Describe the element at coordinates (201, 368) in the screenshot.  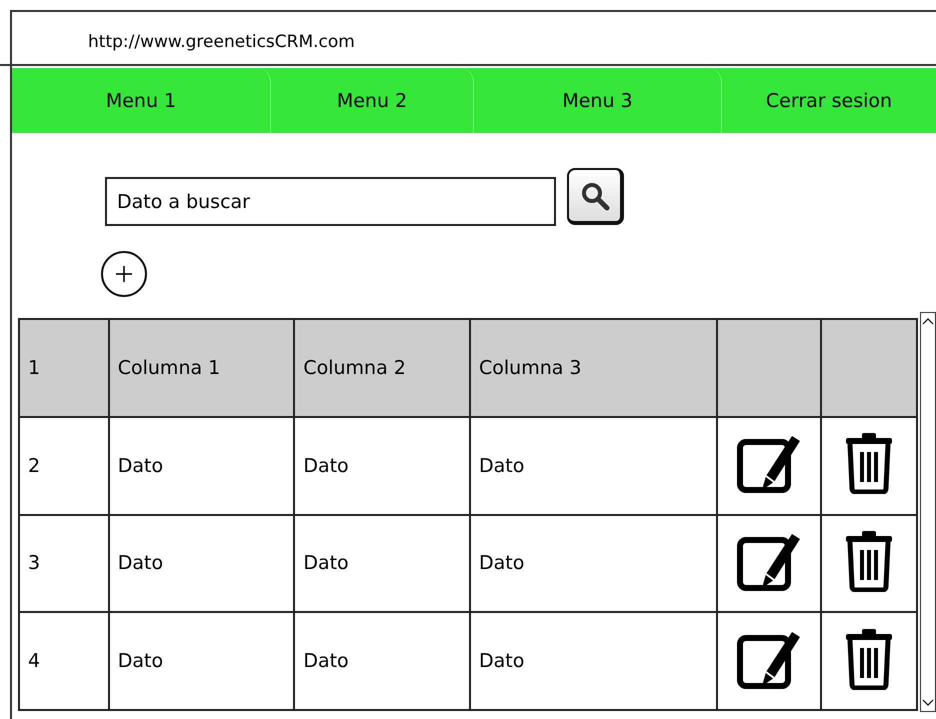
I see `header-cell: Columna 1` at that location.